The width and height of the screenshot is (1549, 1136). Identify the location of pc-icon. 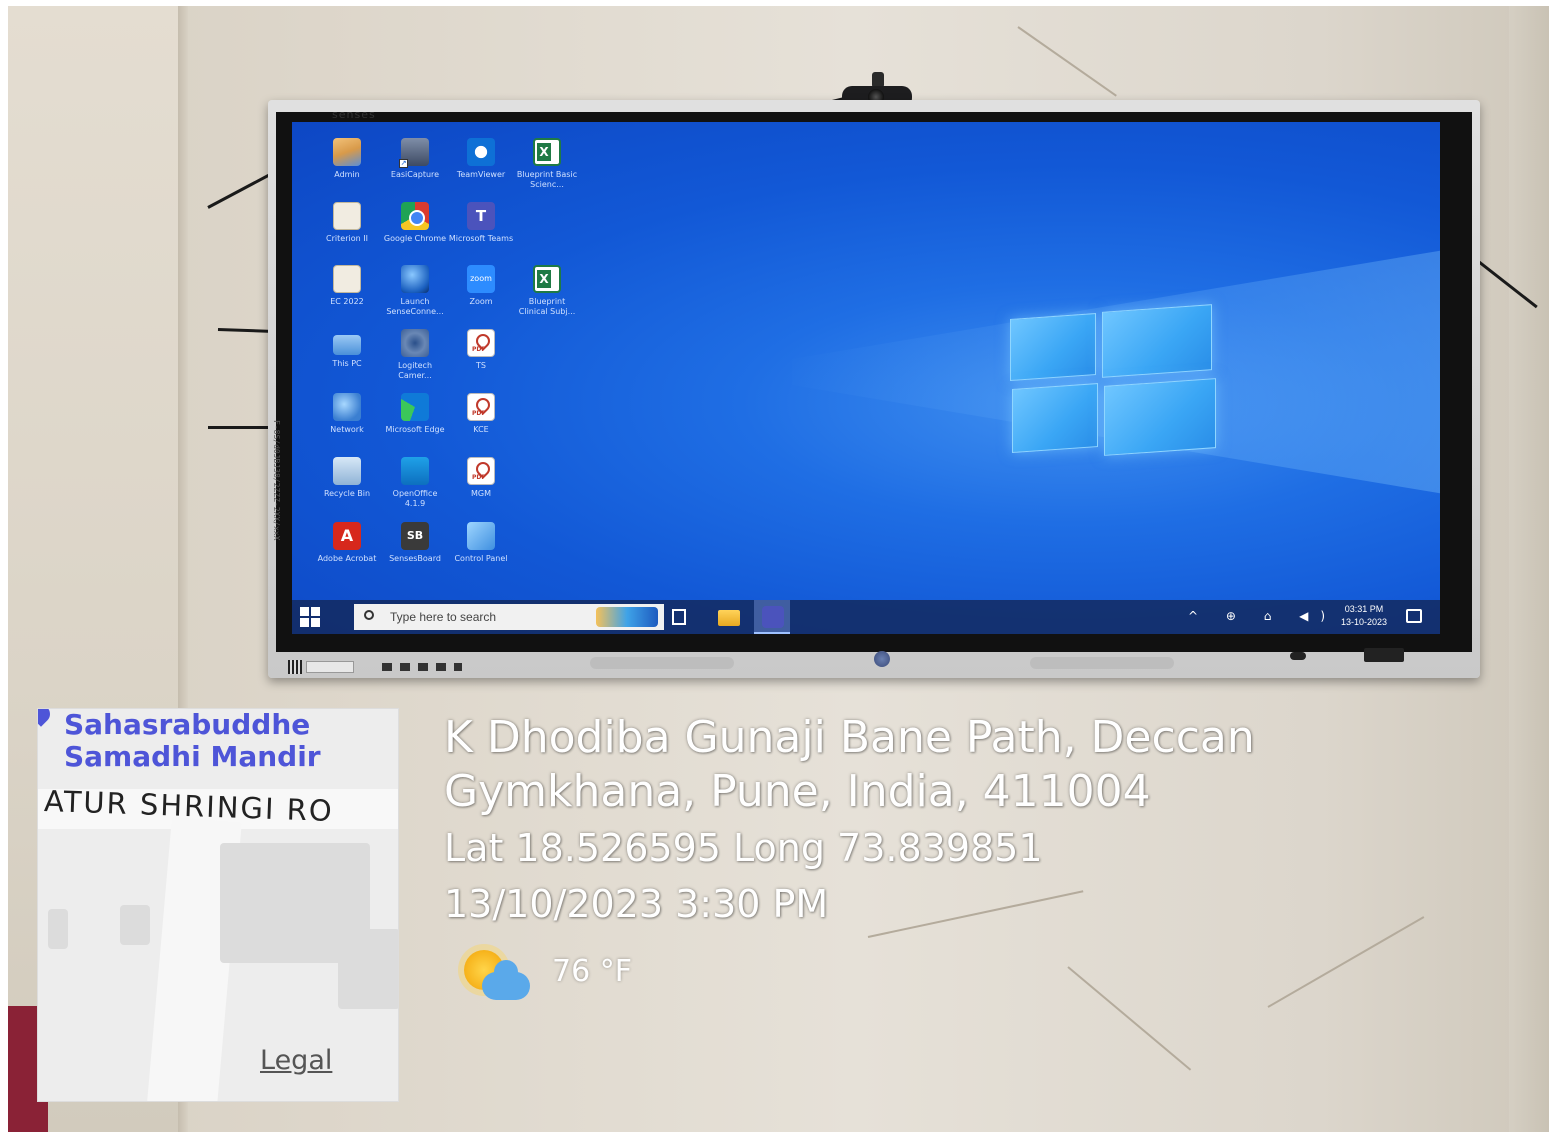
(347, 345).